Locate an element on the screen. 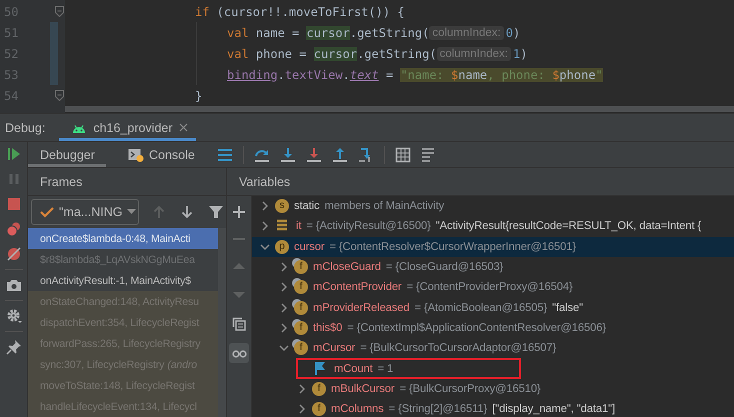 This screenshot has height=417, width=734. variable-row: f mColumns = {String[2]@16511} ["display_name", "data1"] is located at coordinates (493, 407).